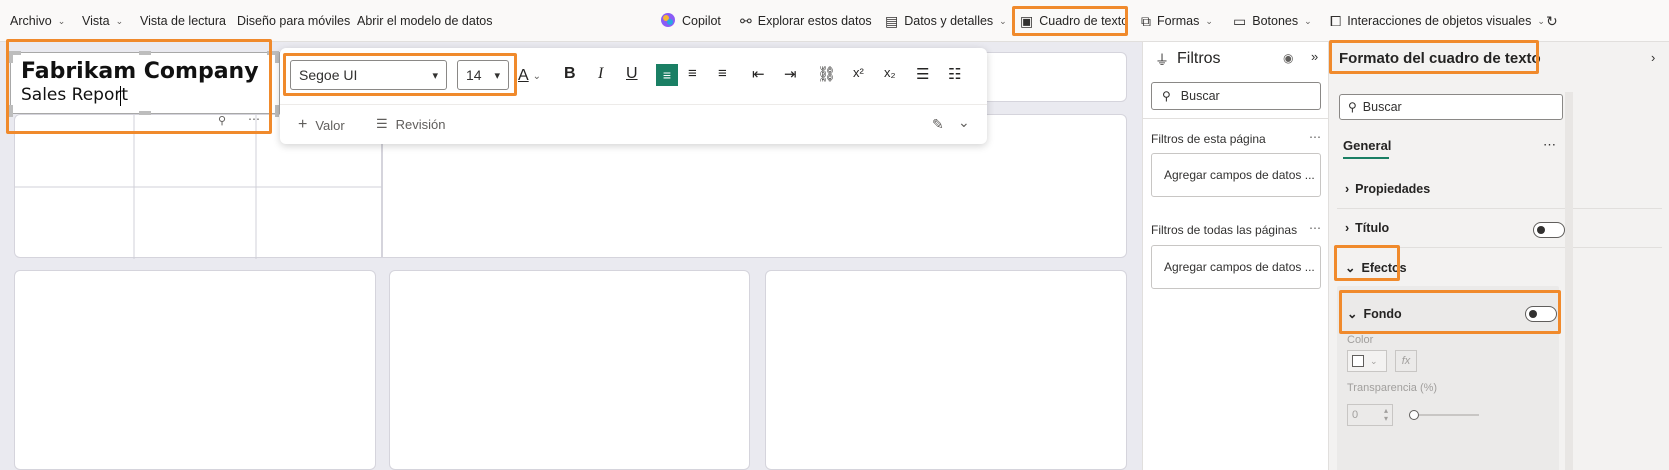 This screenshot has width=1669, height=470. Describe the element at coordinates (1653, 57) in the screenshot. I see `collapse-icon: ›` at that location.